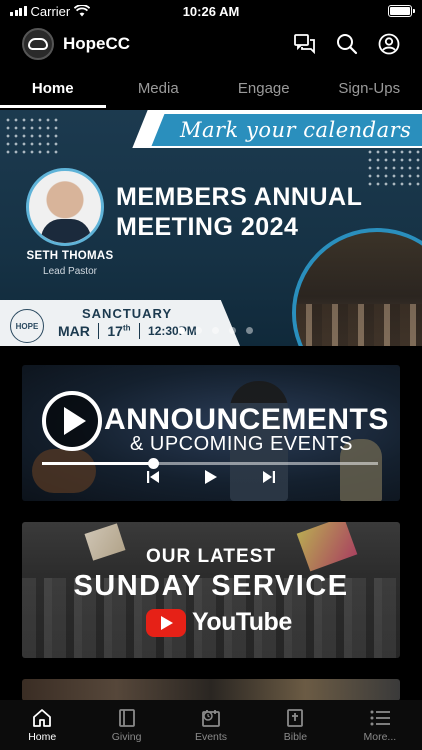 The height and width of the screenshot is (750, 422). I want to click on youtube-logo: YouTube, so click(219, 622).